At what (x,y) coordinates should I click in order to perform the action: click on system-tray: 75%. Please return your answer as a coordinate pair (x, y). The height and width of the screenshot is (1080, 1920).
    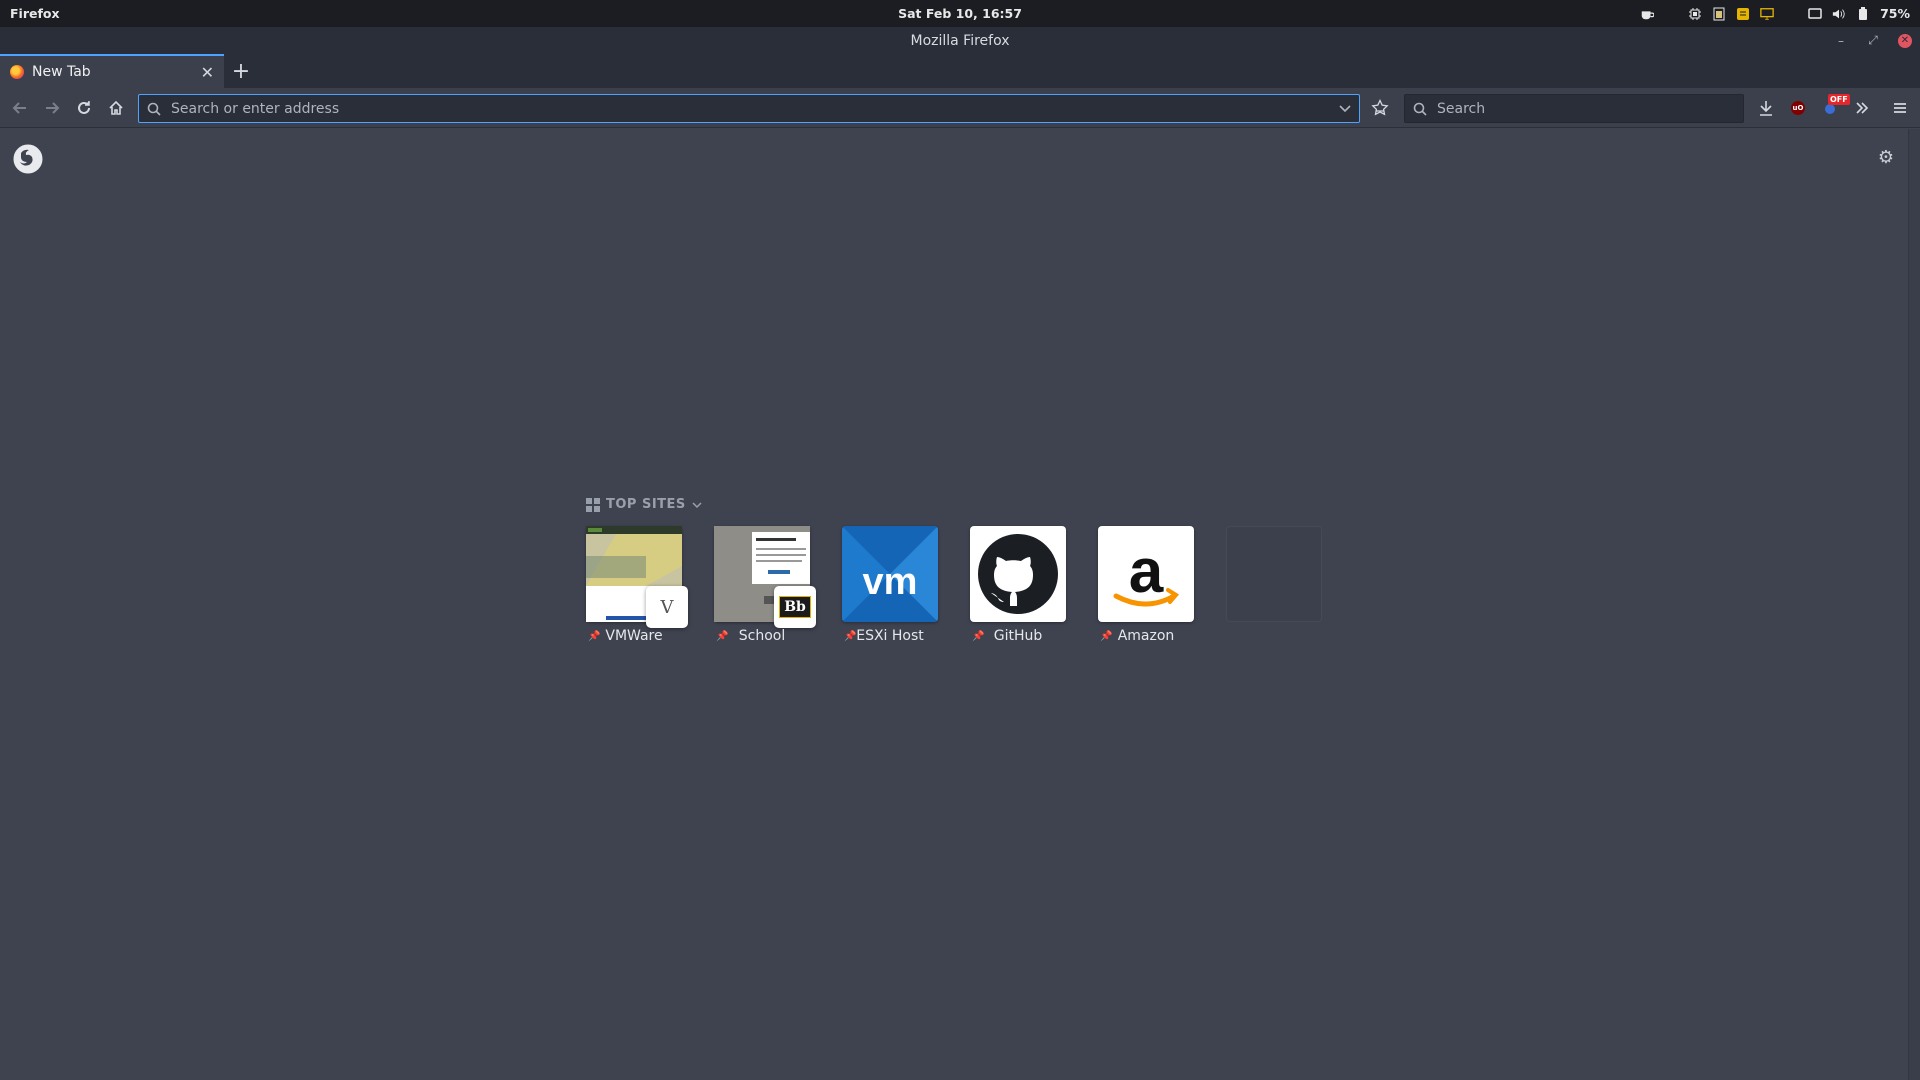
    Looking at the image, I should click on (1775, 13).